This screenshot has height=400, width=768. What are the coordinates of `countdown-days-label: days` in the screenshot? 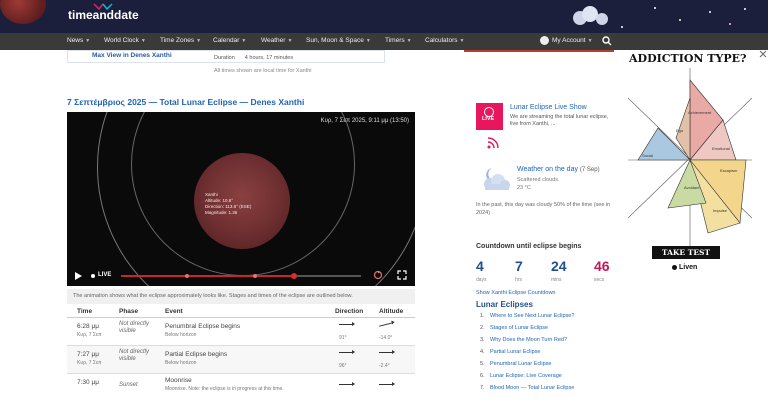 It's located at (481, 280).